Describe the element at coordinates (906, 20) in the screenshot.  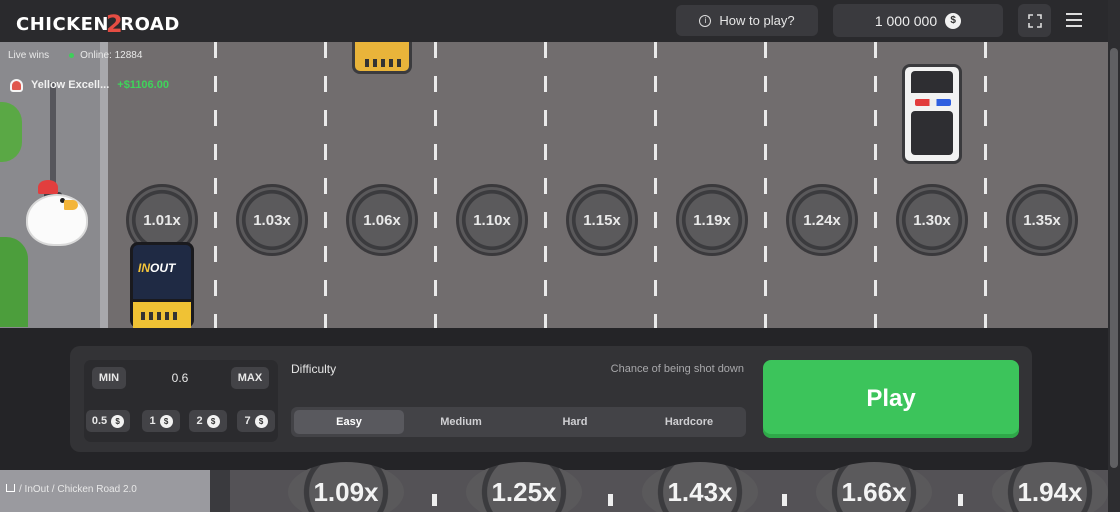
I see `balance-value: 1 000 000` at that location.